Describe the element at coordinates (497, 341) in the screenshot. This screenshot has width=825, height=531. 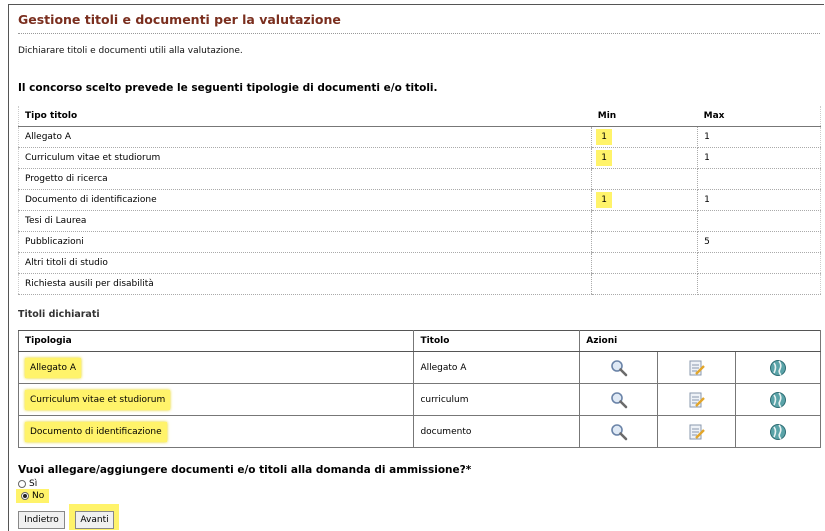
I see `col-titolo: Titolo` at that location.